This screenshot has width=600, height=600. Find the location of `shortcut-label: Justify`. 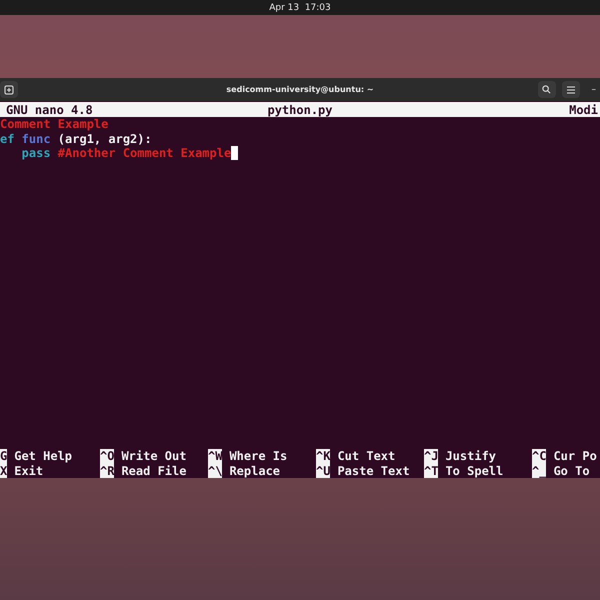

shortcut-label: Justify is located at coordinates (470, 456).